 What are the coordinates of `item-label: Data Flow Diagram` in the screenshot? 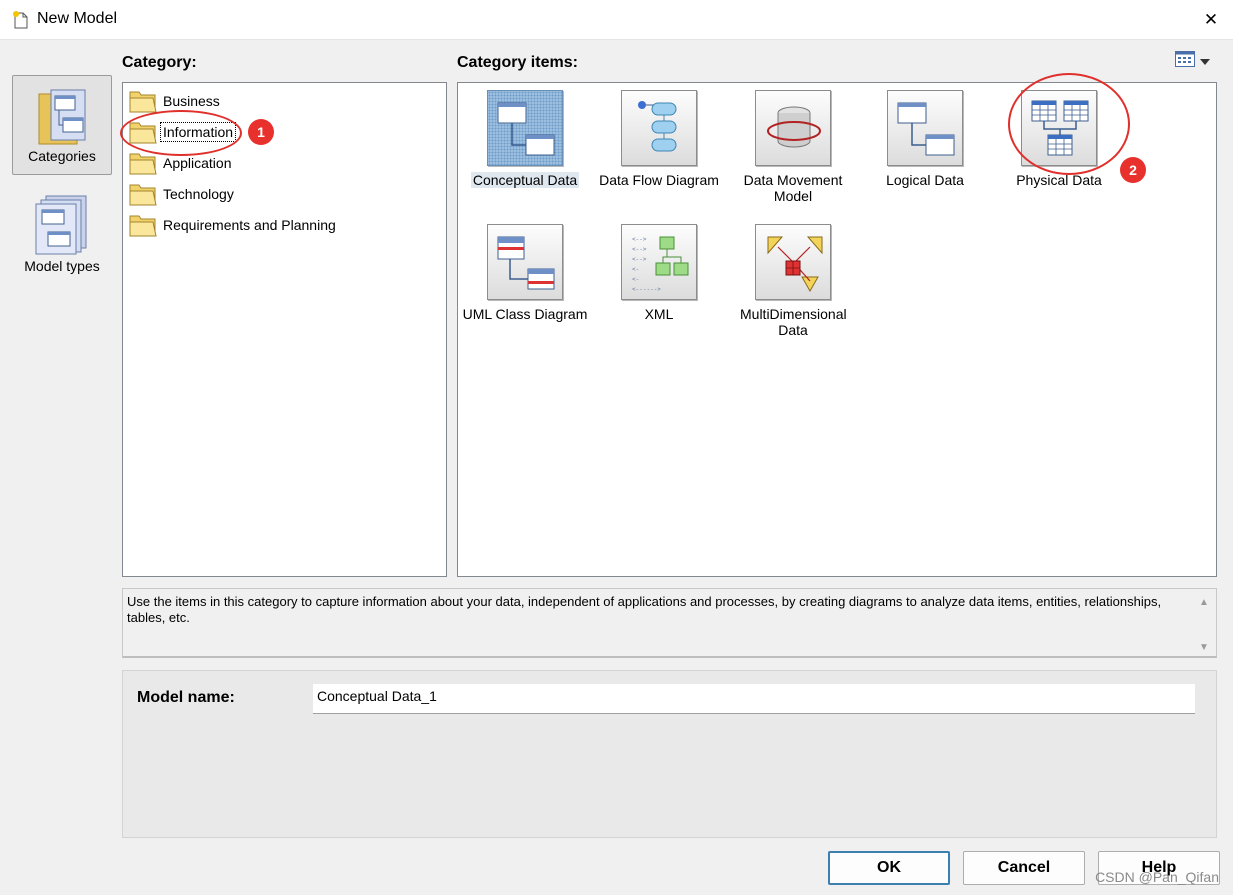 It's located at (659, 180).